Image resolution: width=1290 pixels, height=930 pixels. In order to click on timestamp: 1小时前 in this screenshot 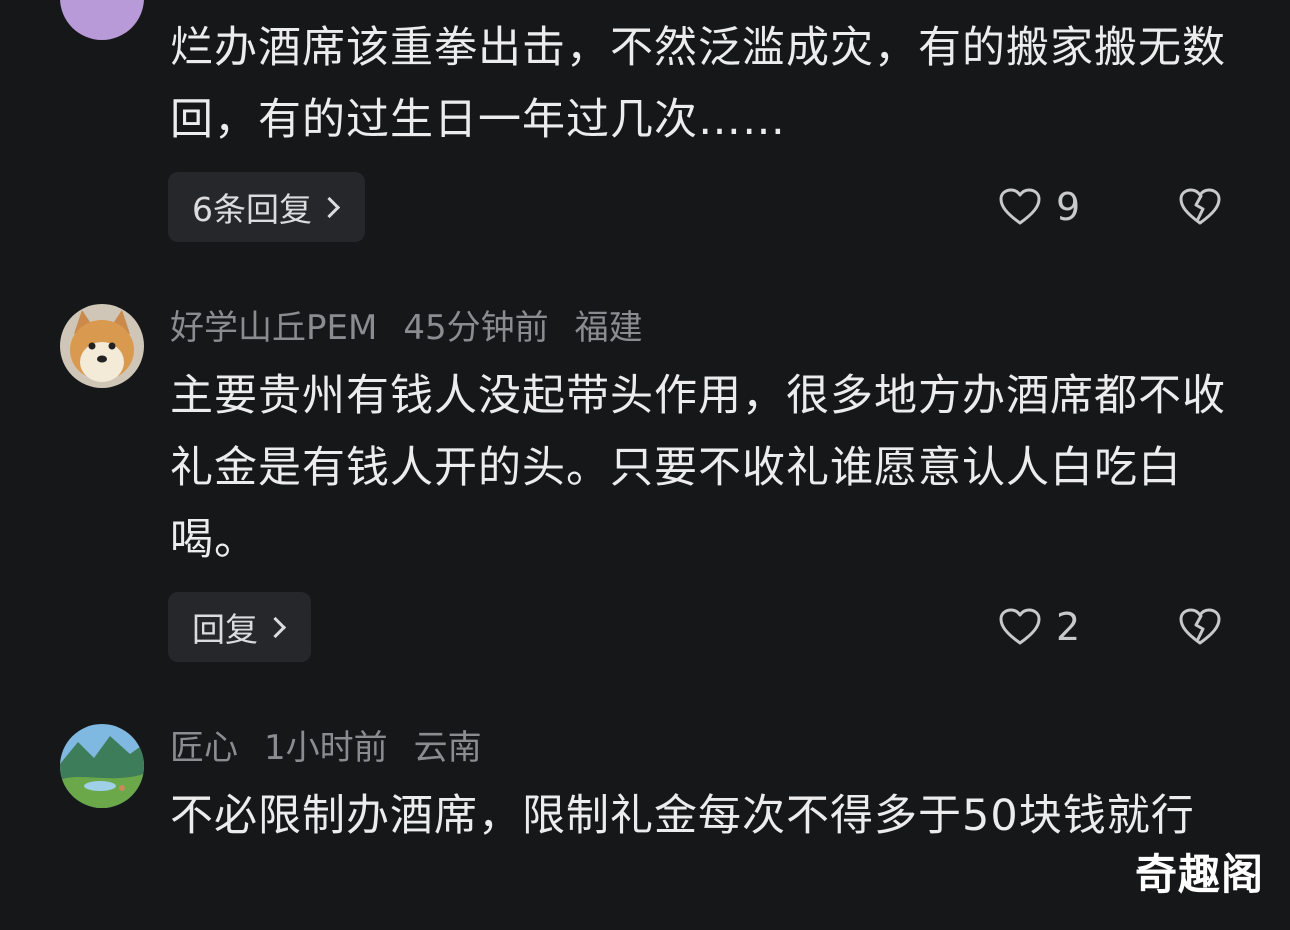, I will do `click(326, 748)`.